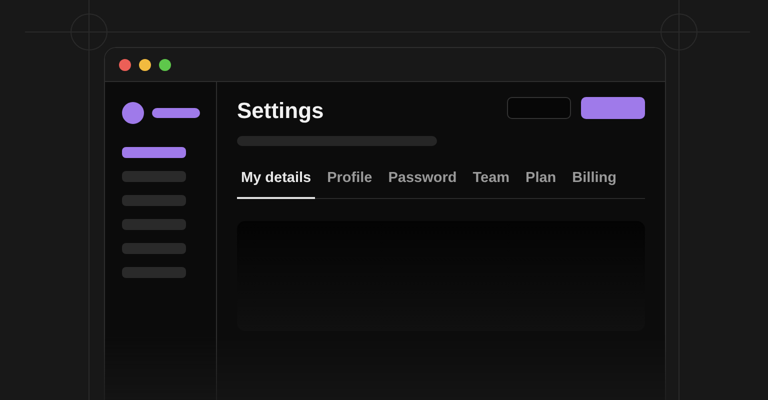  I want to click on tab: My details, so click(276, 181).